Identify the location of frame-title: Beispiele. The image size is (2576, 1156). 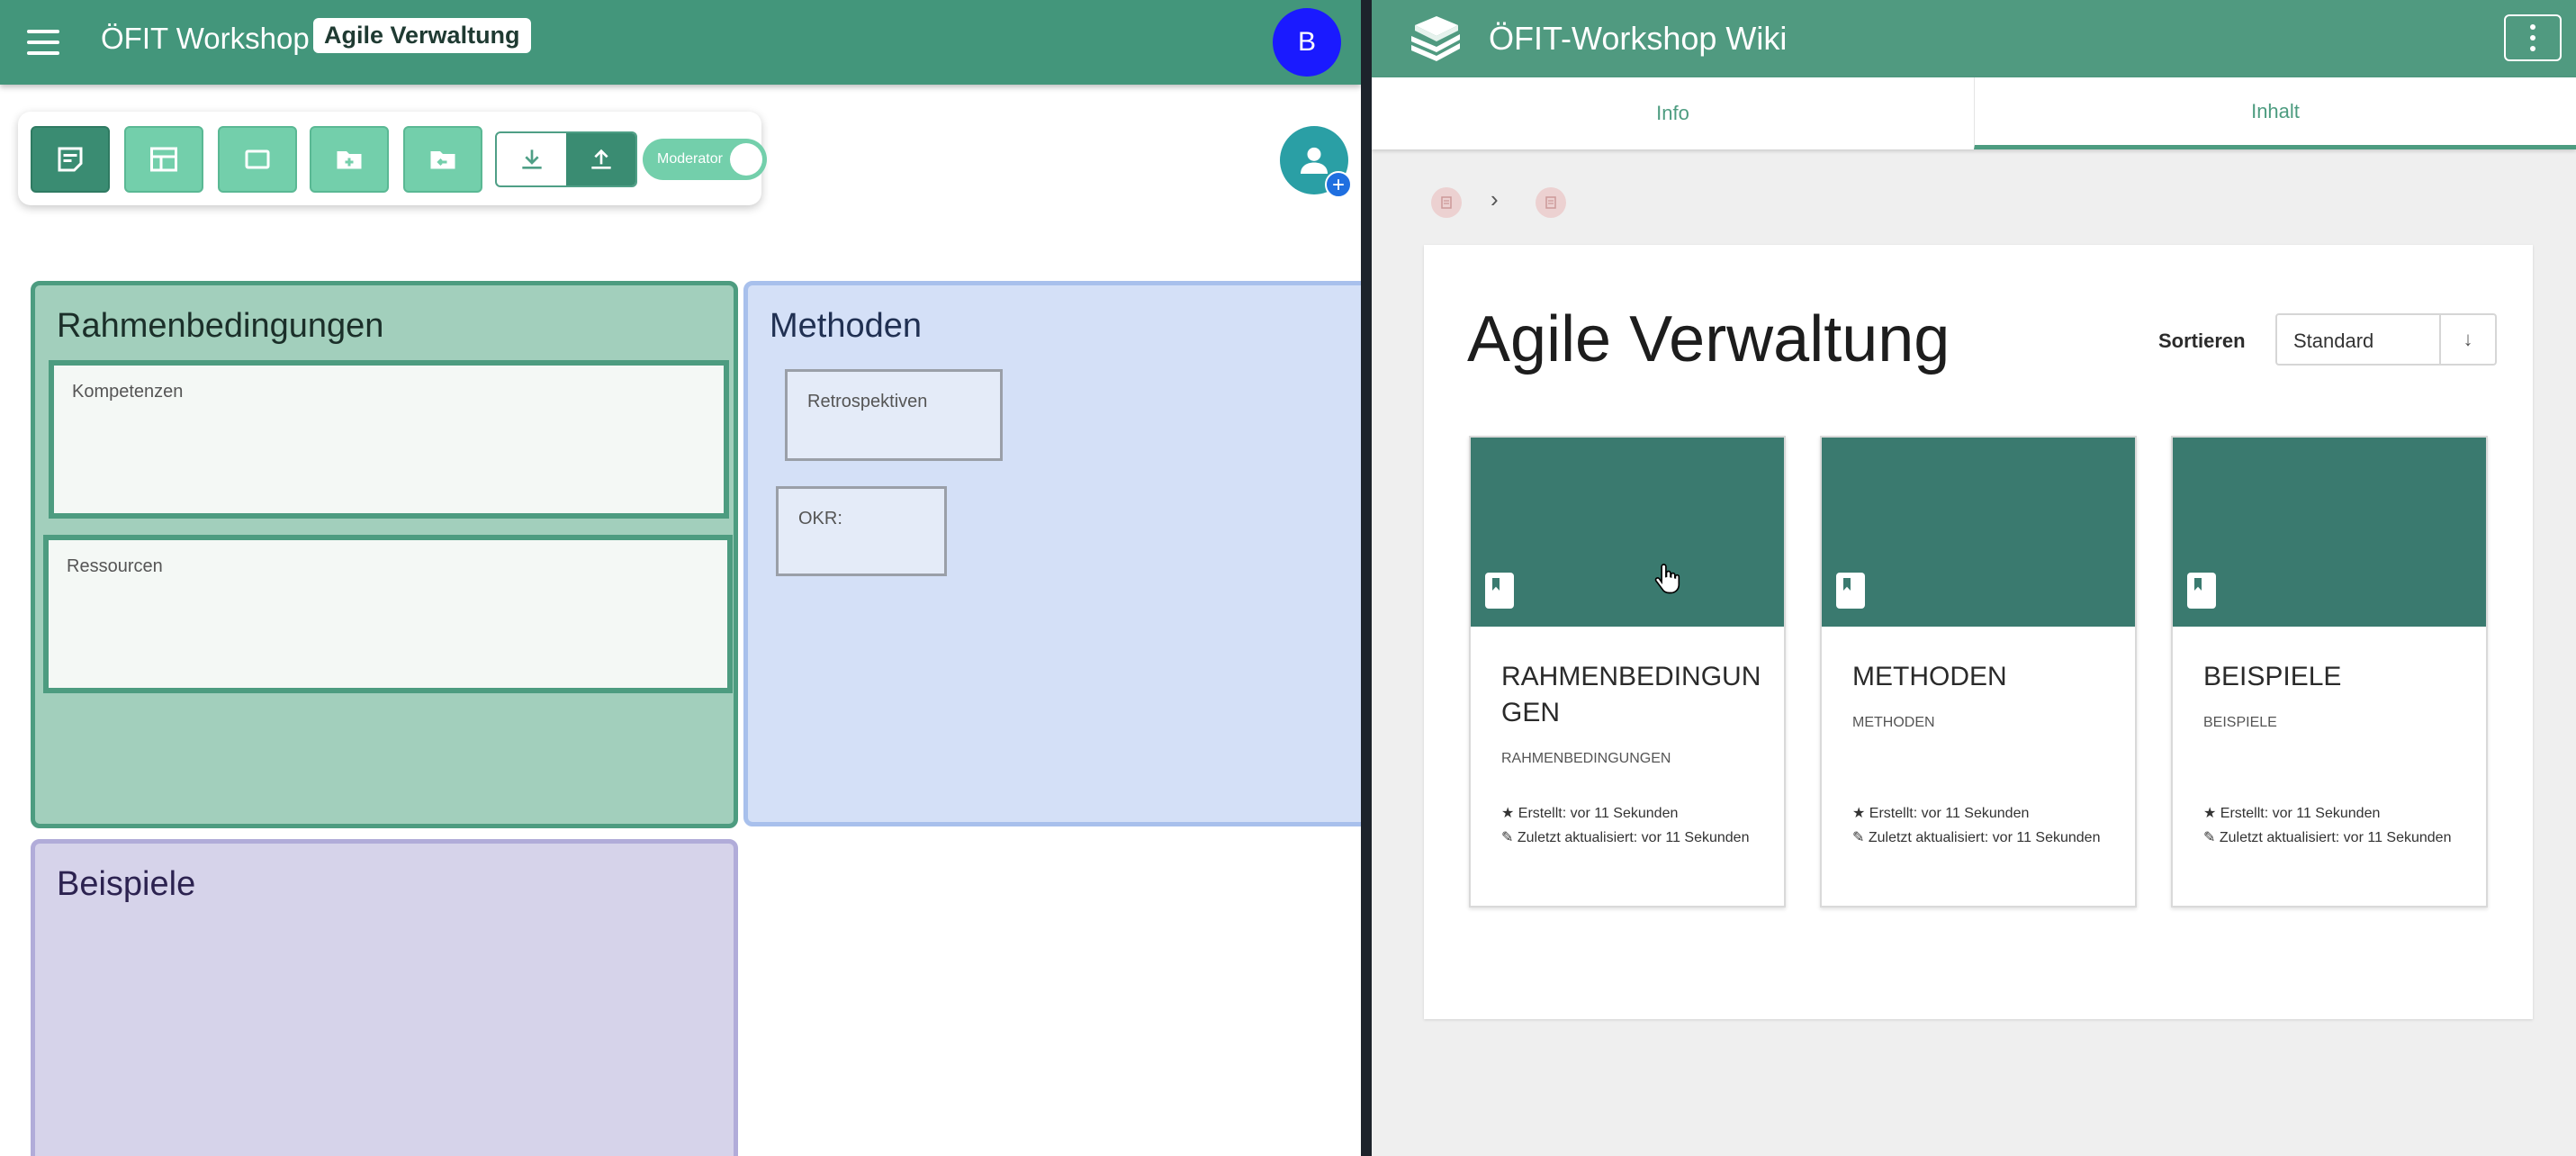
(126, 884).